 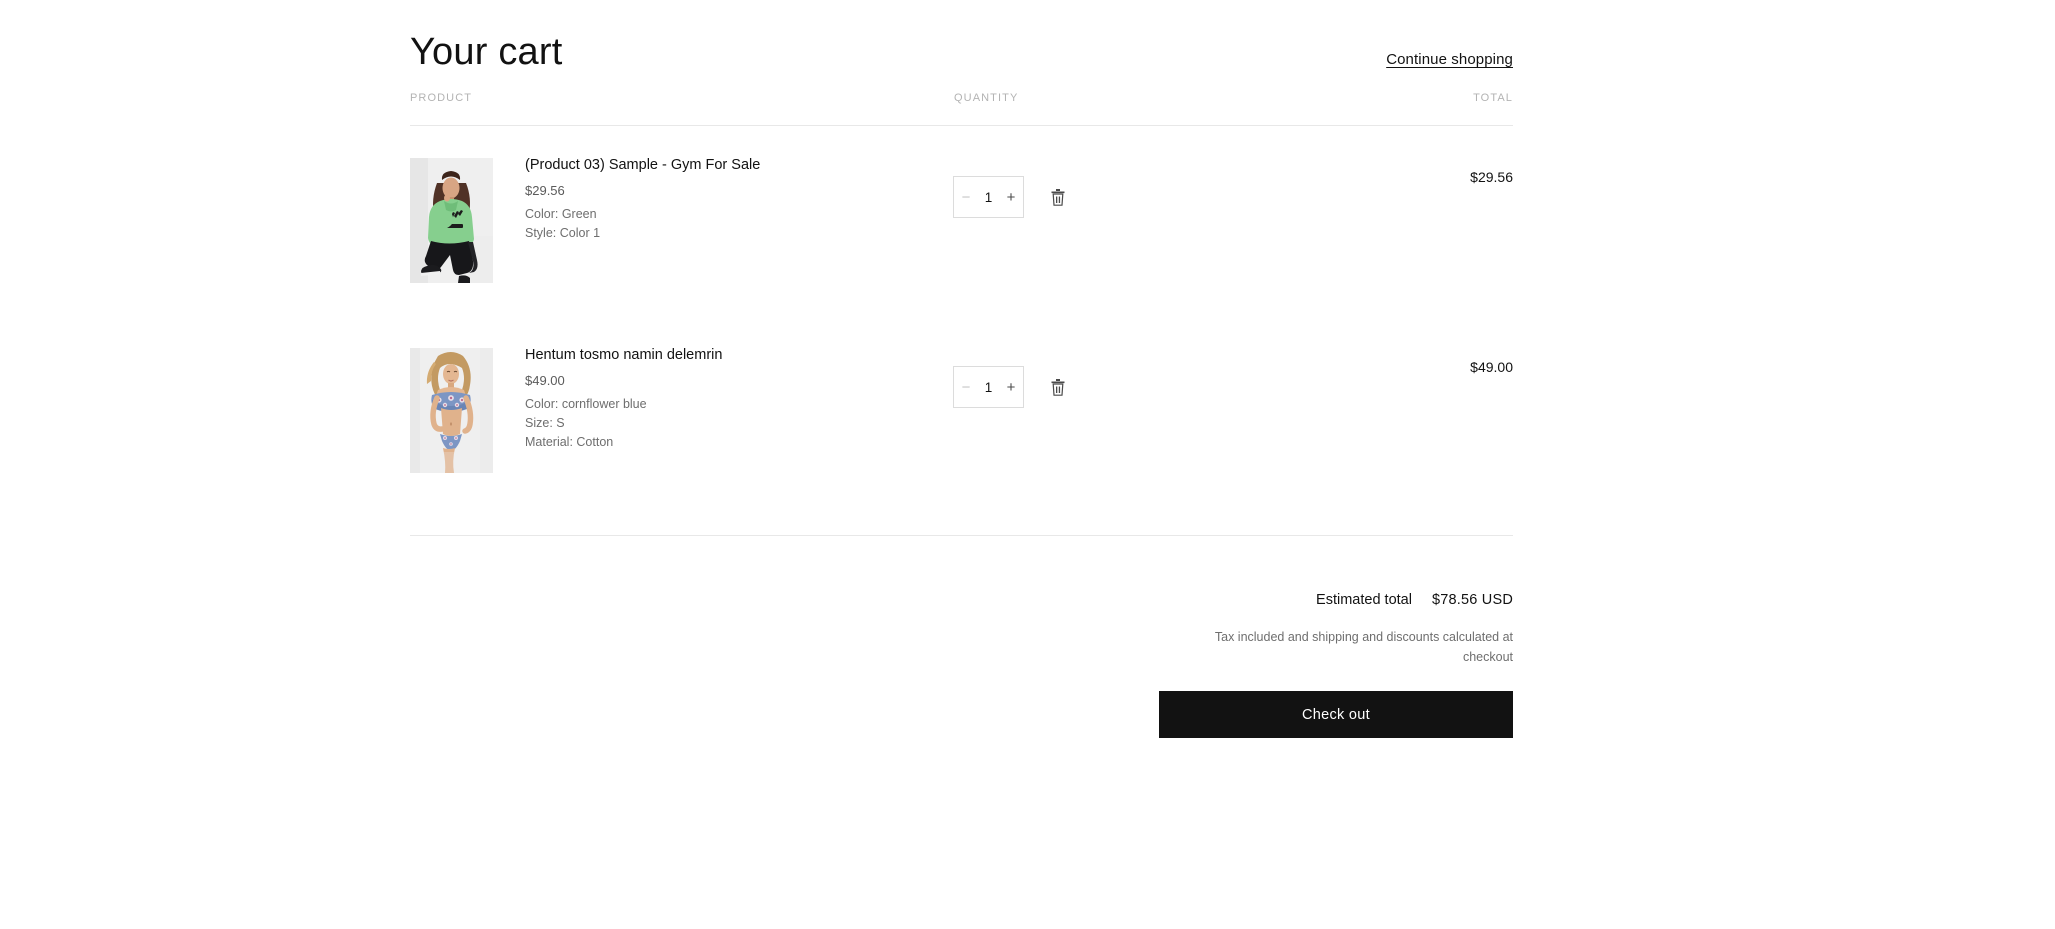 What do you see at coordinates (1491, 177) in the screenshot?
I see `line-item-total: $29.56` at bounding box center [1491, 177].